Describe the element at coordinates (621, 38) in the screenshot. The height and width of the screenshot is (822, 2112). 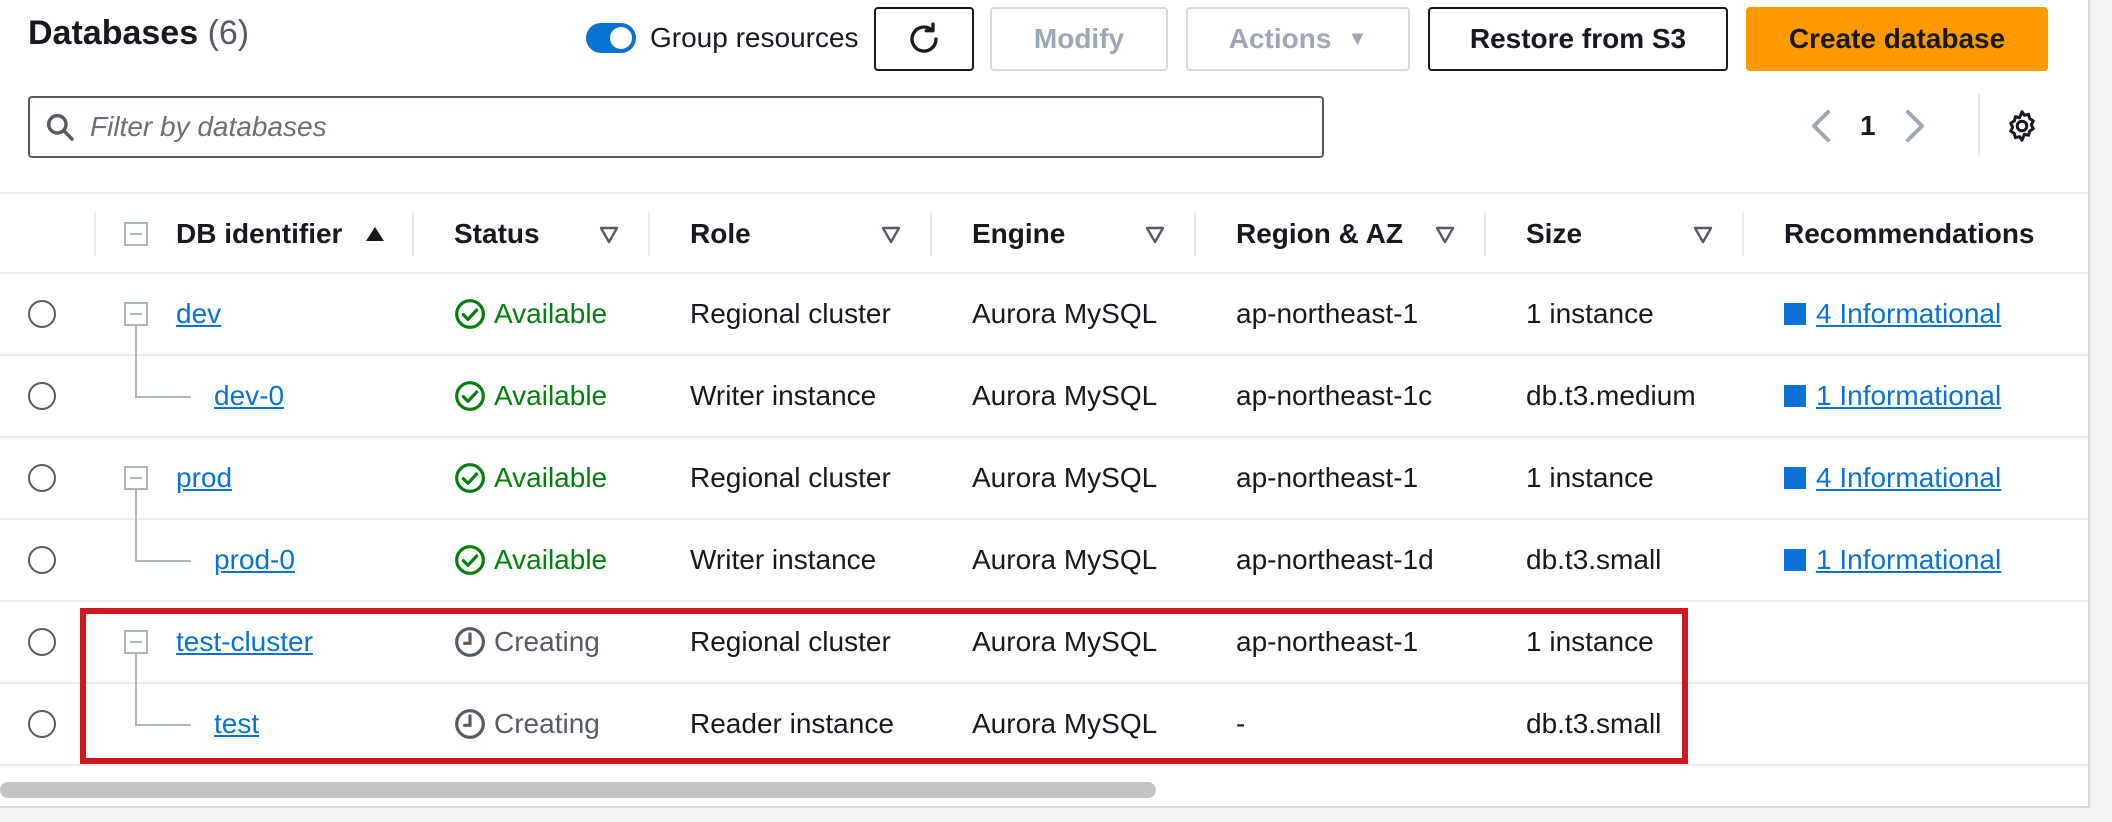
I see `toggle-knob` at that location.